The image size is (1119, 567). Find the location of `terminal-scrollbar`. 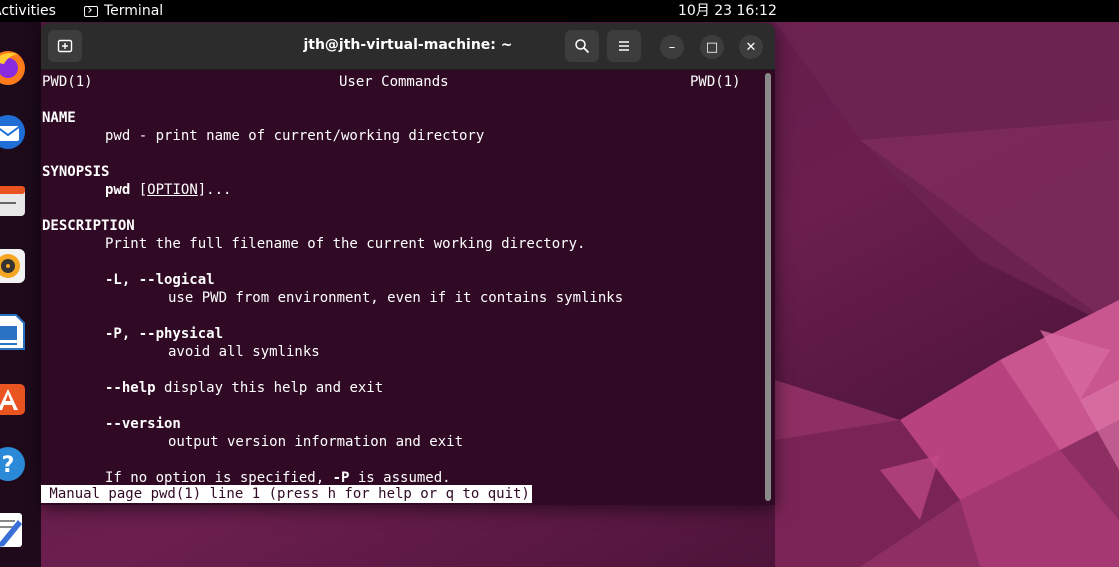

terminal-scrollbar is located at coordinates (768, 287).